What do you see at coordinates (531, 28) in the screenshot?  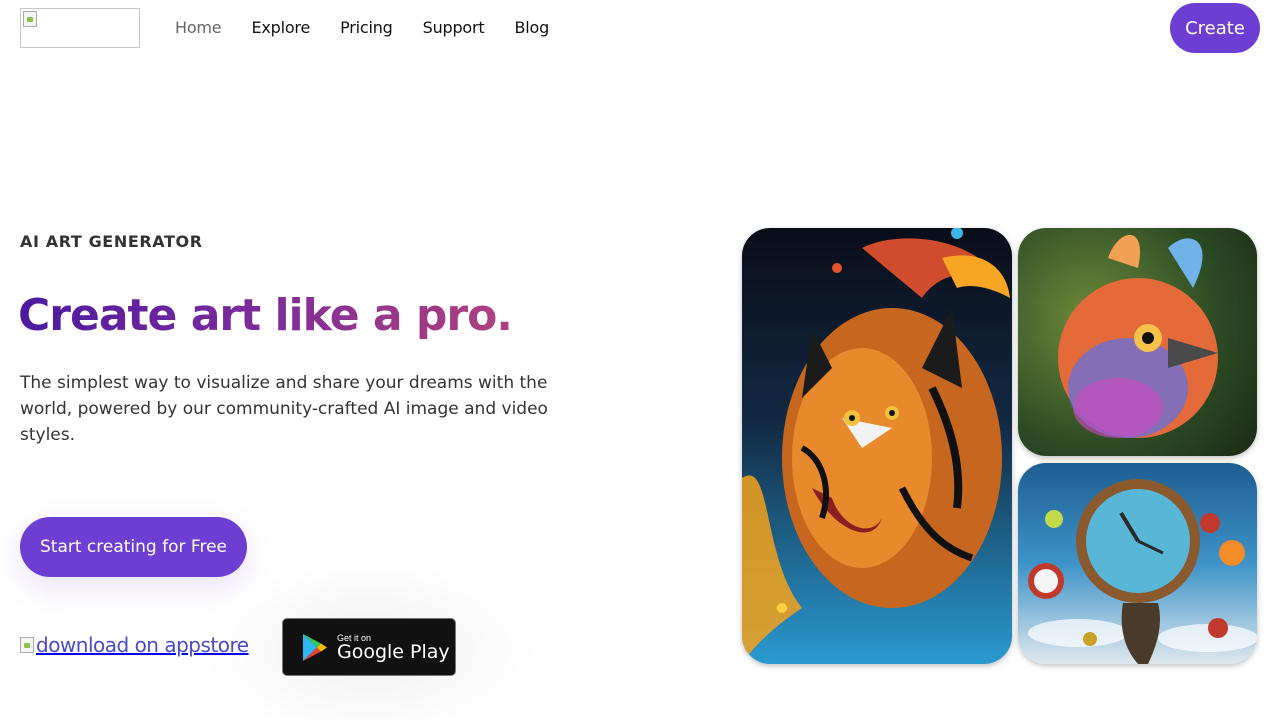 I see `nav-blog: Blog` at bounding box center [531, 28].